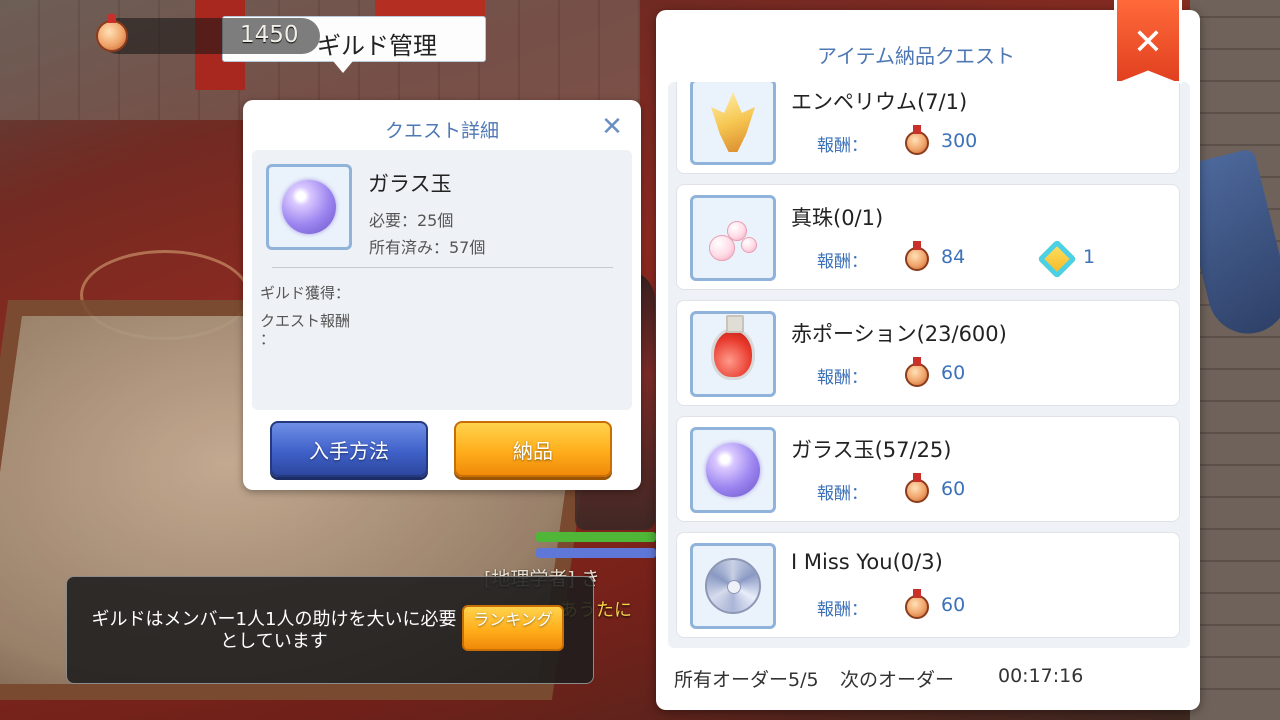 Image resolution: width=1280 pixels, height=720 pixels. What do you see at coordinates (533, 449) in the screenshot?
I see `deliver-button: 納品` at bounding box center [533, 449].